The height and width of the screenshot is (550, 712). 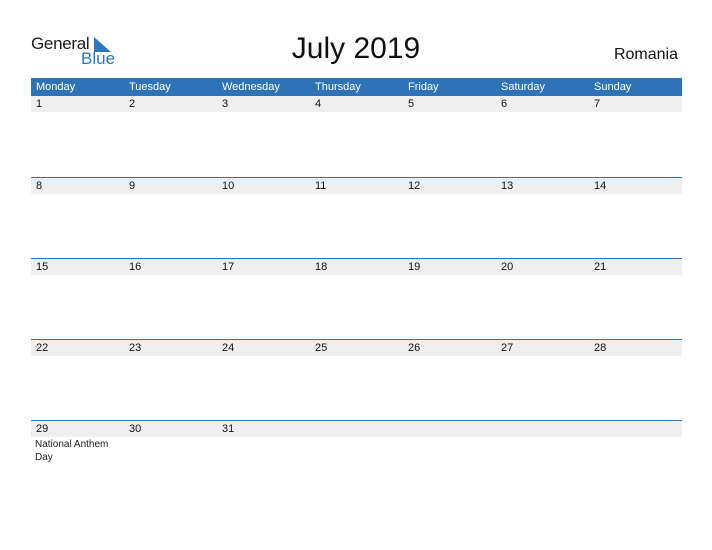 What do you see at coordinates (356, 217) in the screenshot?
I see `week-row: 8 9 10 11 12 13 14` at bounding box center [356, 217].